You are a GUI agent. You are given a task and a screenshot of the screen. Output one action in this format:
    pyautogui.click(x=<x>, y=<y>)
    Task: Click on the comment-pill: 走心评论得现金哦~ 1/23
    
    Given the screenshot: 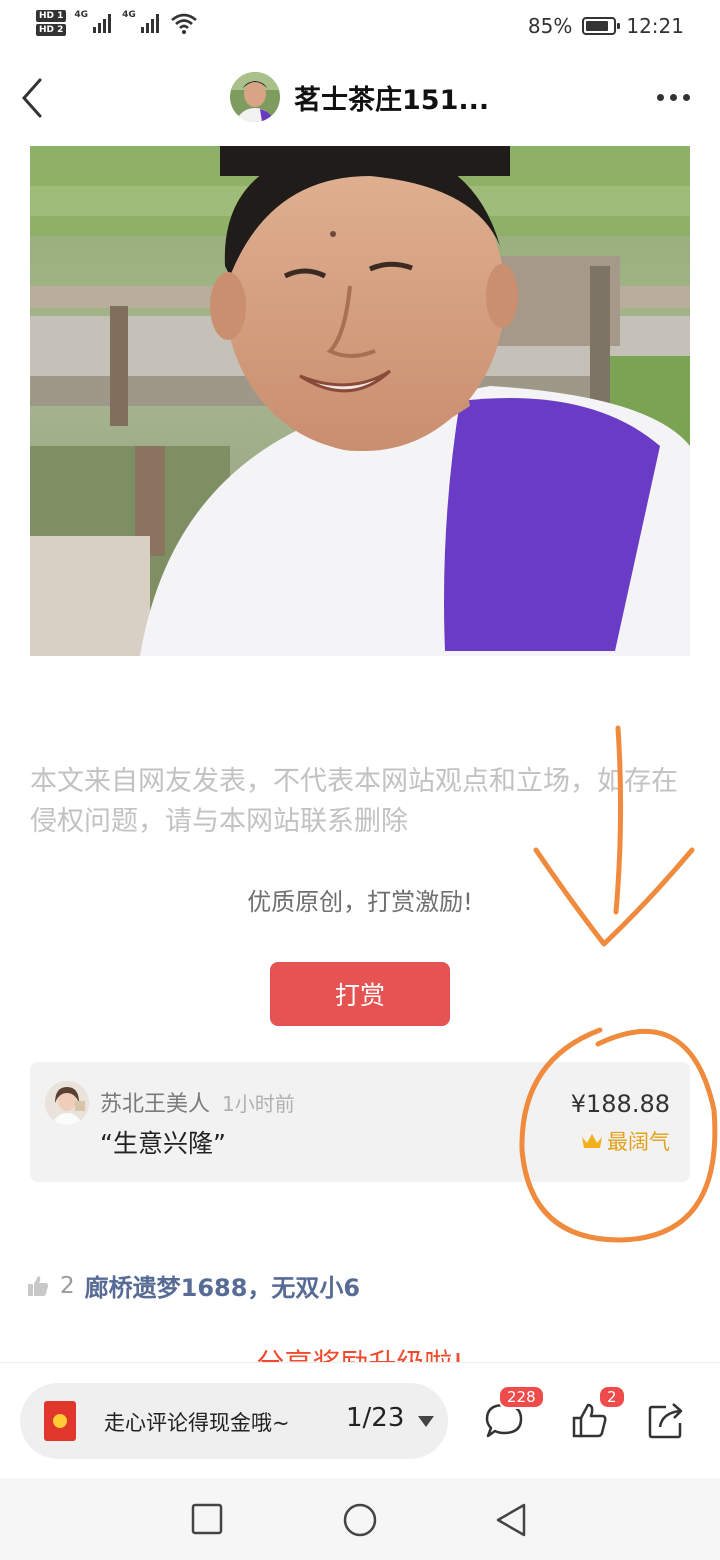 What is the action you would take?
    pyautogui.click(x=234, y=1421)
    